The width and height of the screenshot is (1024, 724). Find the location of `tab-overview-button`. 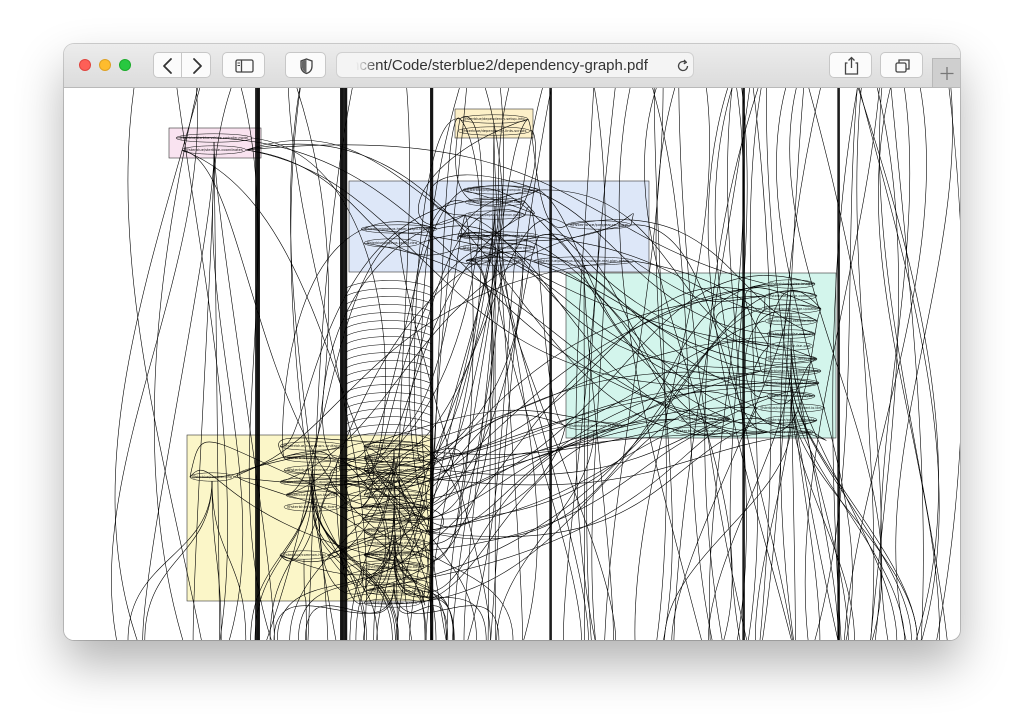

tab-overview-button is located at coordinates (901, 65).